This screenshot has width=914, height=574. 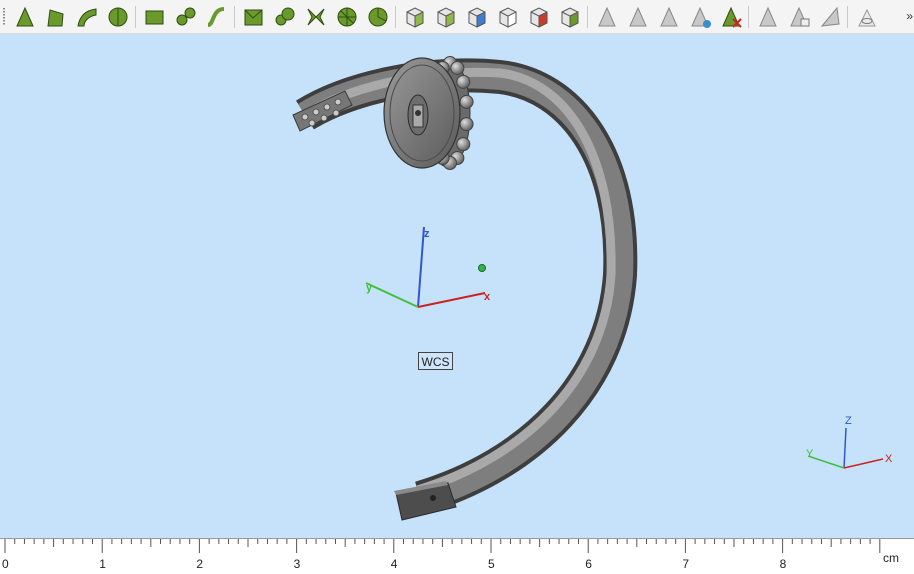 I want to click on select-vertex-button, so click(x=25, y=17).